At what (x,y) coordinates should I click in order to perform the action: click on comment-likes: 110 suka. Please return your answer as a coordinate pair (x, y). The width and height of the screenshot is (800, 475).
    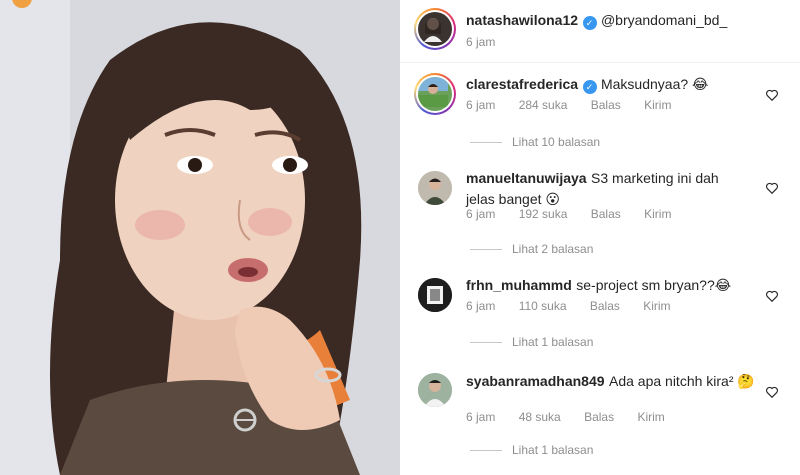
    Looking at the image, I should click on (543, 306).